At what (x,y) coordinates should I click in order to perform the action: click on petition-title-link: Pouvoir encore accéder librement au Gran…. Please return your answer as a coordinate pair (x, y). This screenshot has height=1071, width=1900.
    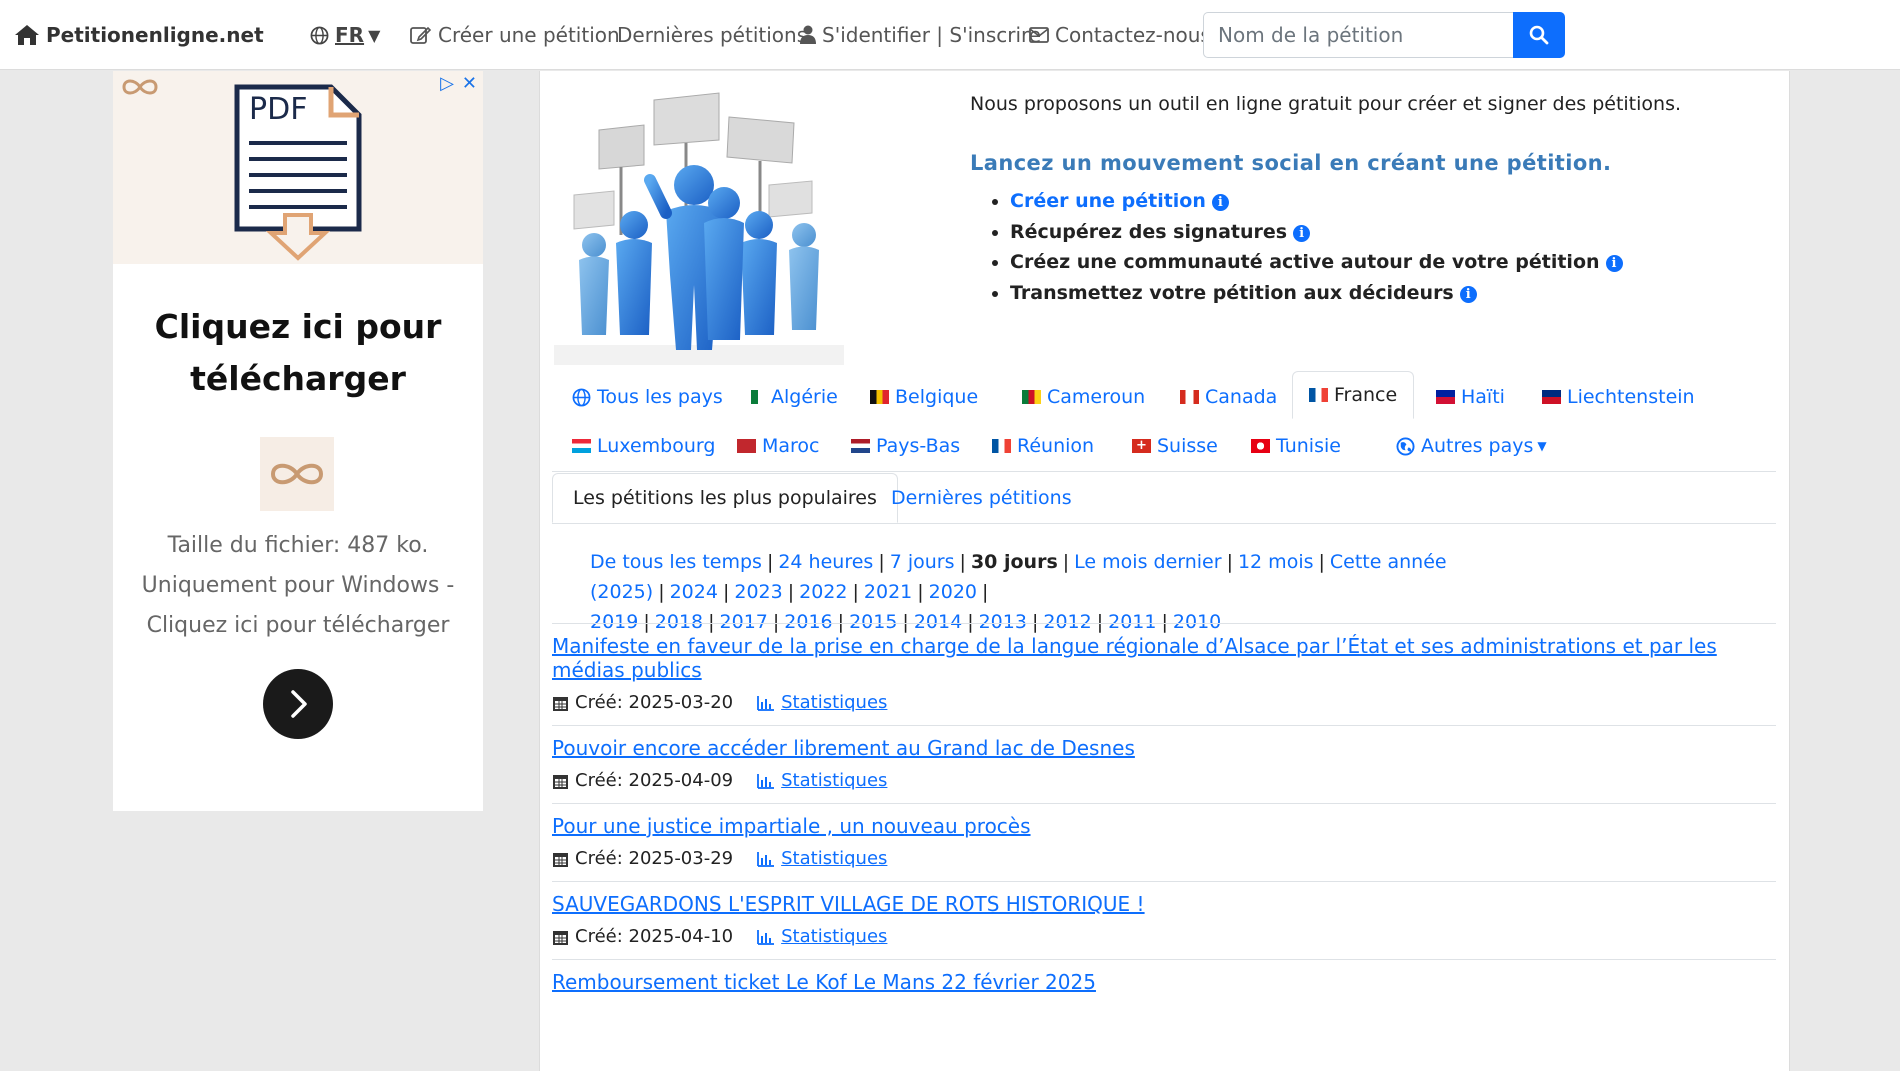
    Looking at the image, I should click on (1164, 748).